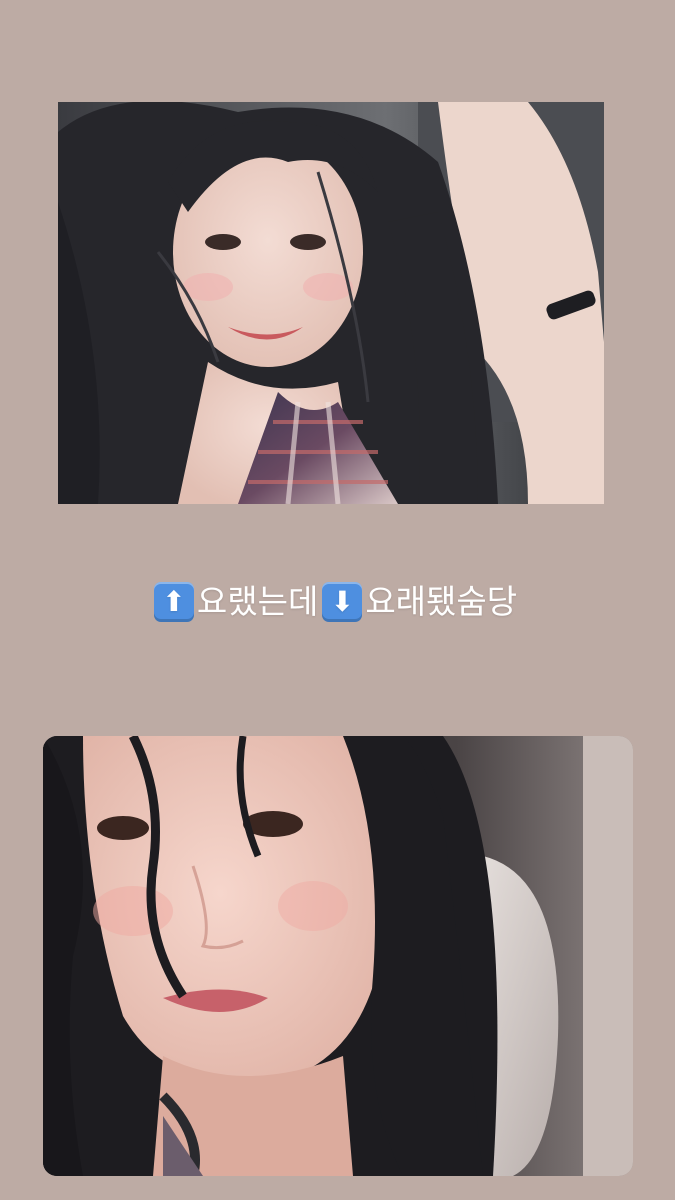 This screenshot has width=675, height=1200. I want to click on down-arrow-emoji-icon: ⬇, so click(342, 602).